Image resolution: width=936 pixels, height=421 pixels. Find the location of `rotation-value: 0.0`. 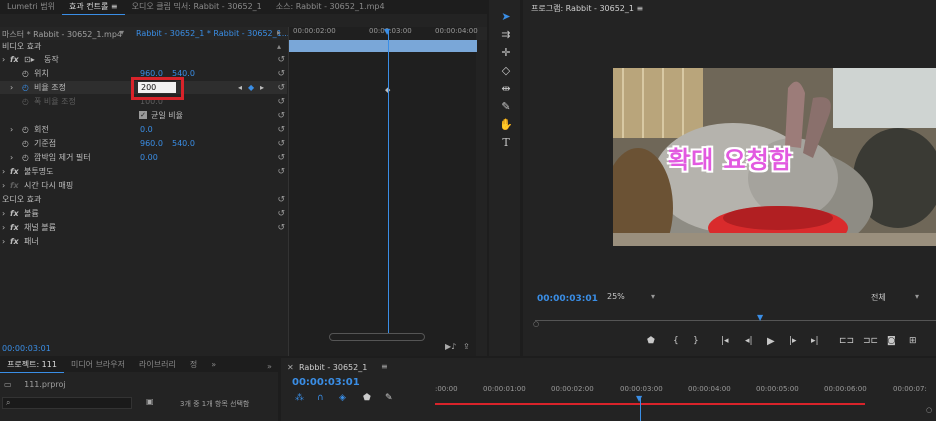

rotation-value: 0.0 is located at coordinates (146, 129).